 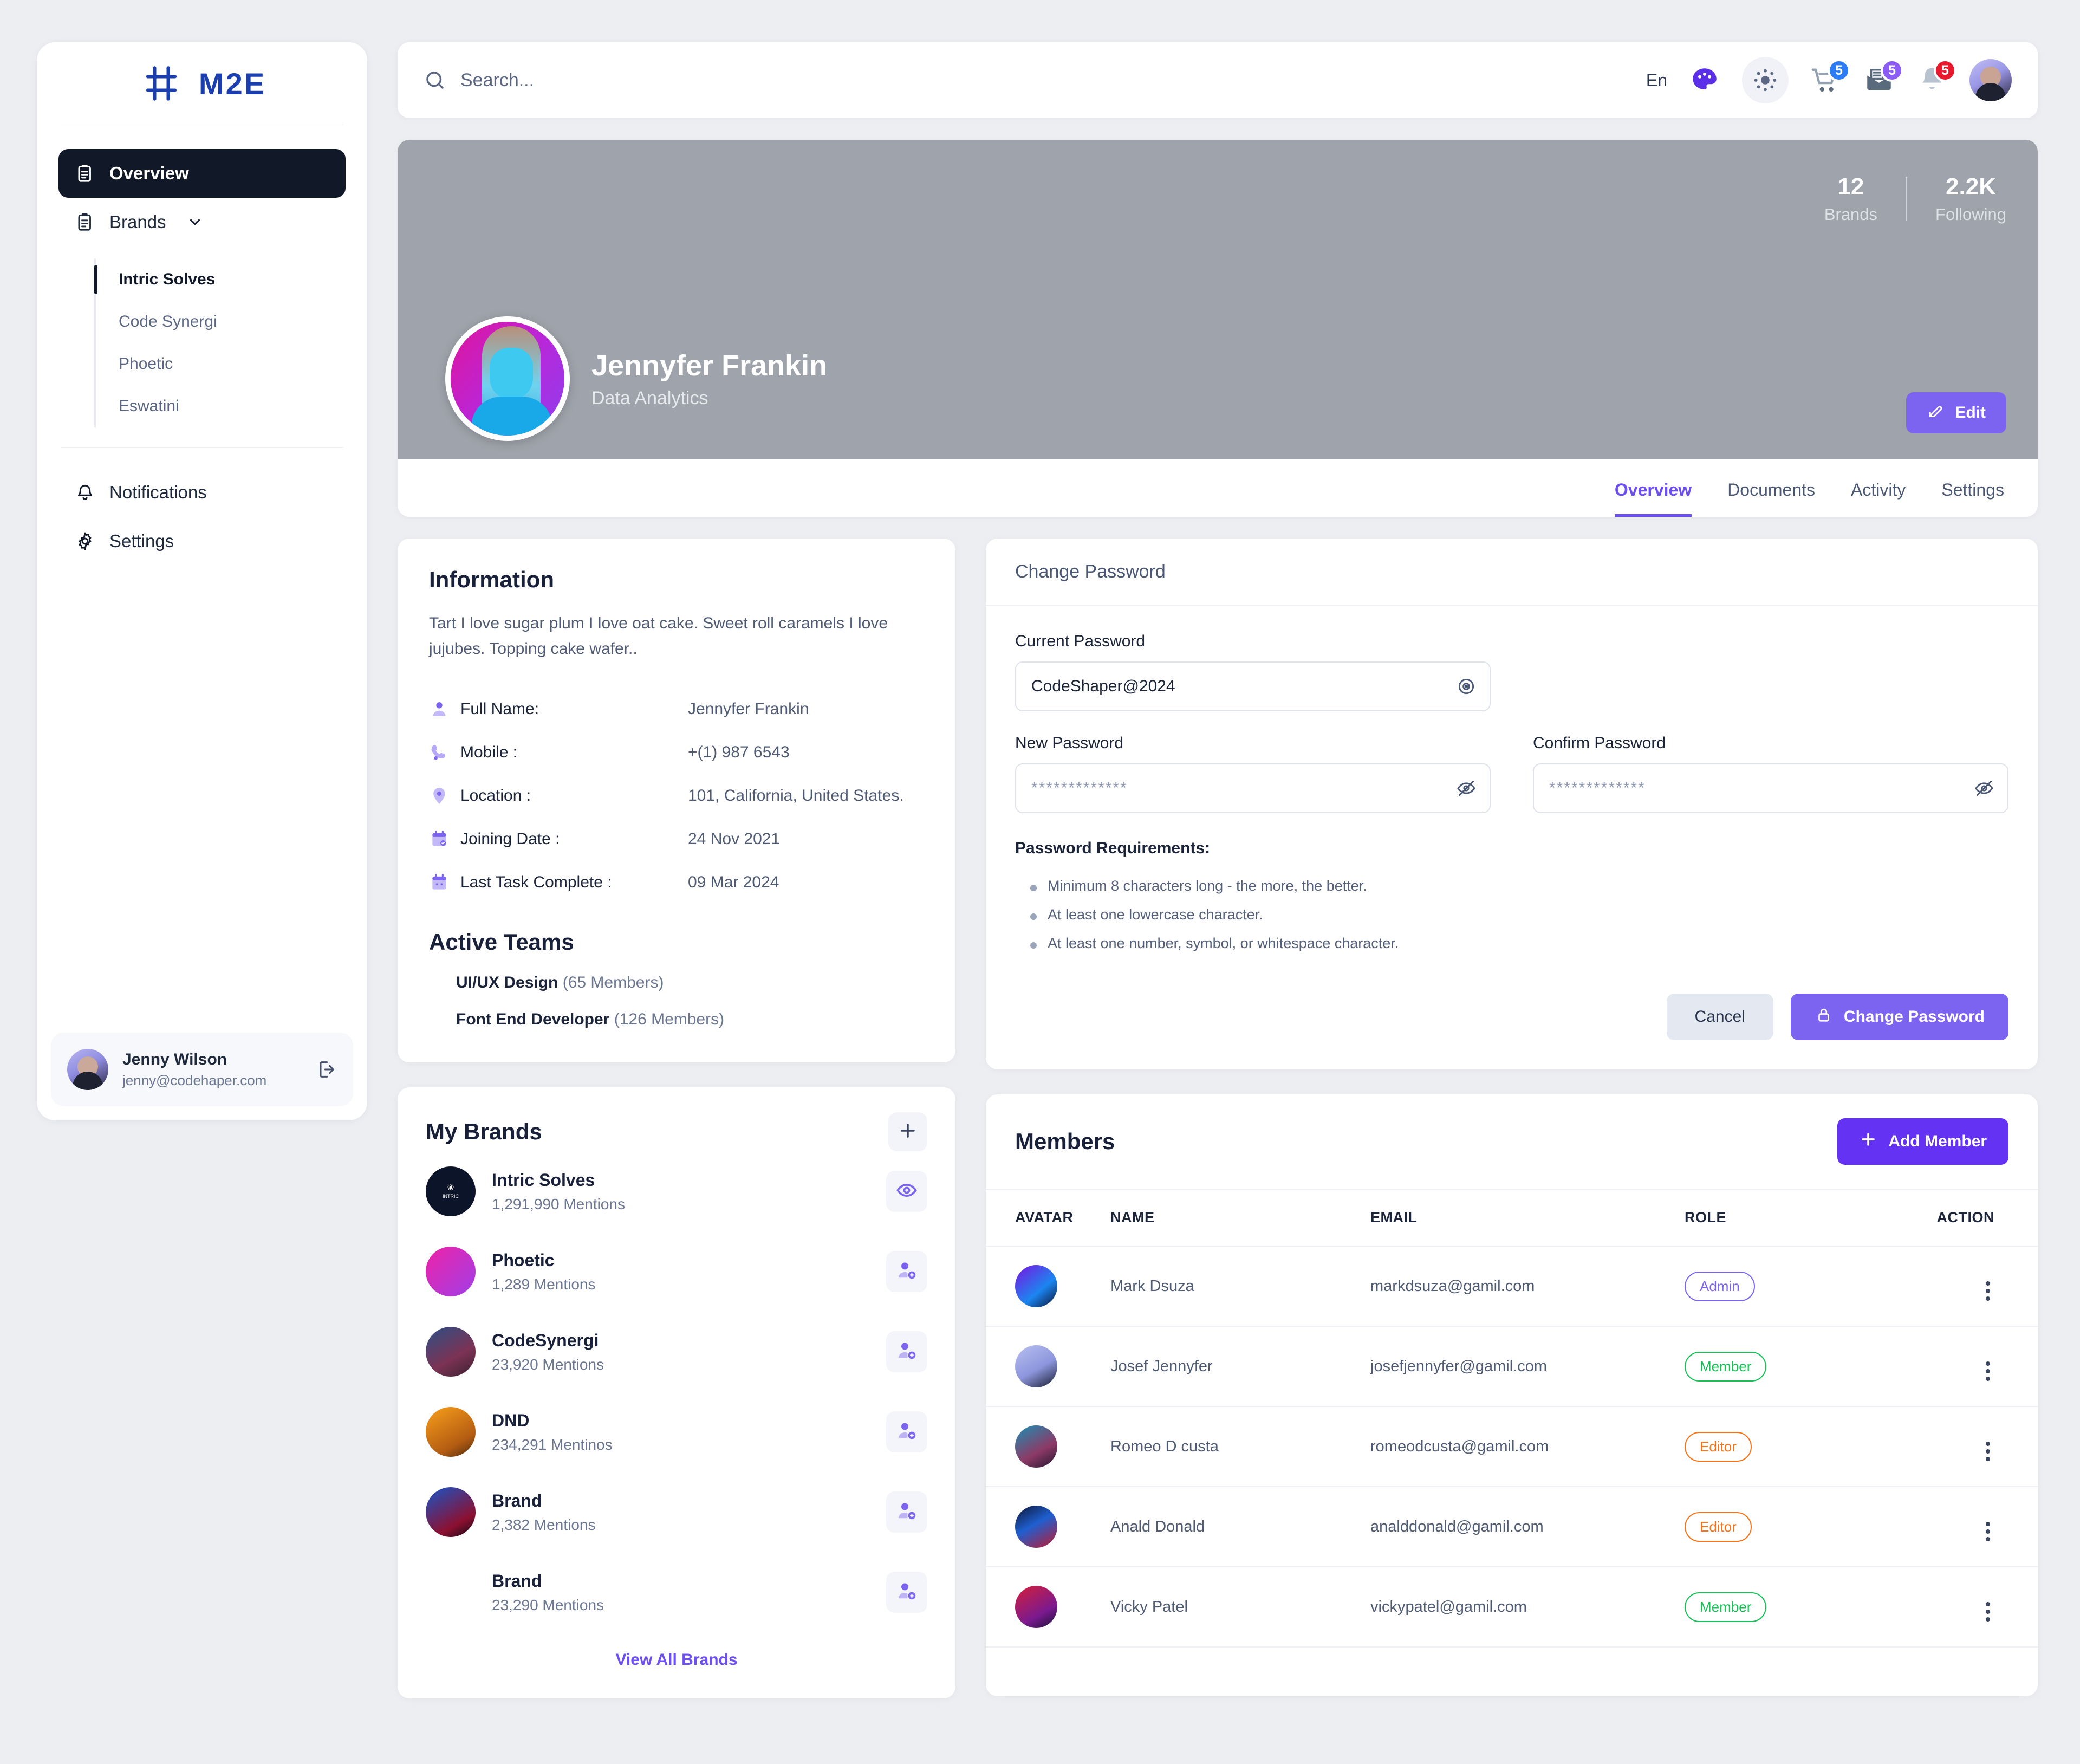 I want to click on sidebar-item-settings: Settings, so click(x=202, y=541).